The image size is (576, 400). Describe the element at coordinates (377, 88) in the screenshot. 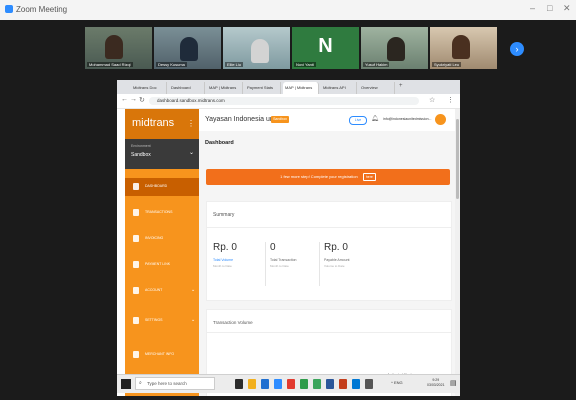

I see `browser-tab: Overview` at that location.